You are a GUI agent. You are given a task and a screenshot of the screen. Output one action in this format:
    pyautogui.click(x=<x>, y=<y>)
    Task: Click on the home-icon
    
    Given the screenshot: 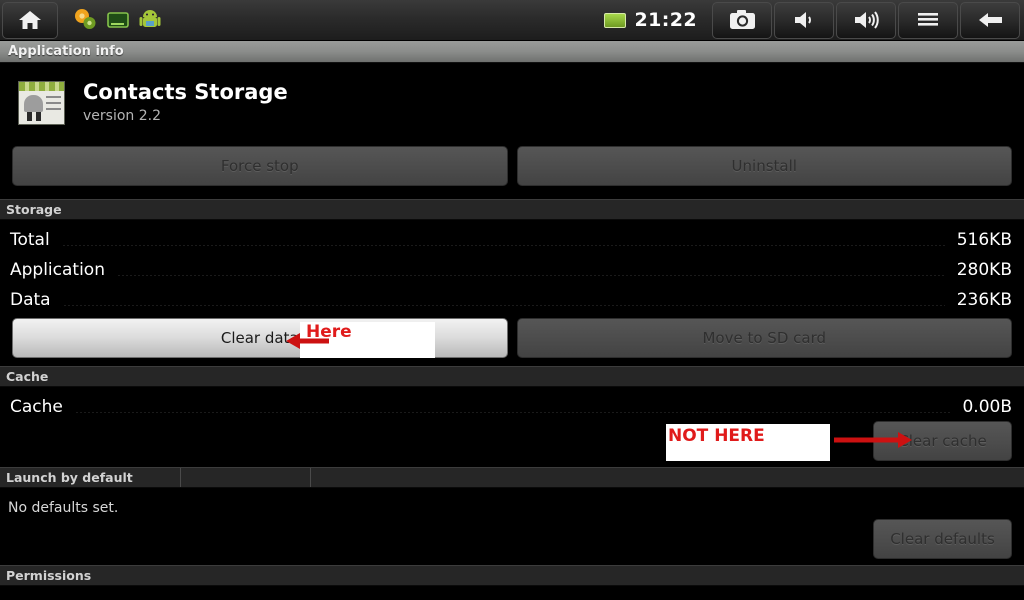 What is the action you would take?
    pyautogui.click(x=30, y=20)
    